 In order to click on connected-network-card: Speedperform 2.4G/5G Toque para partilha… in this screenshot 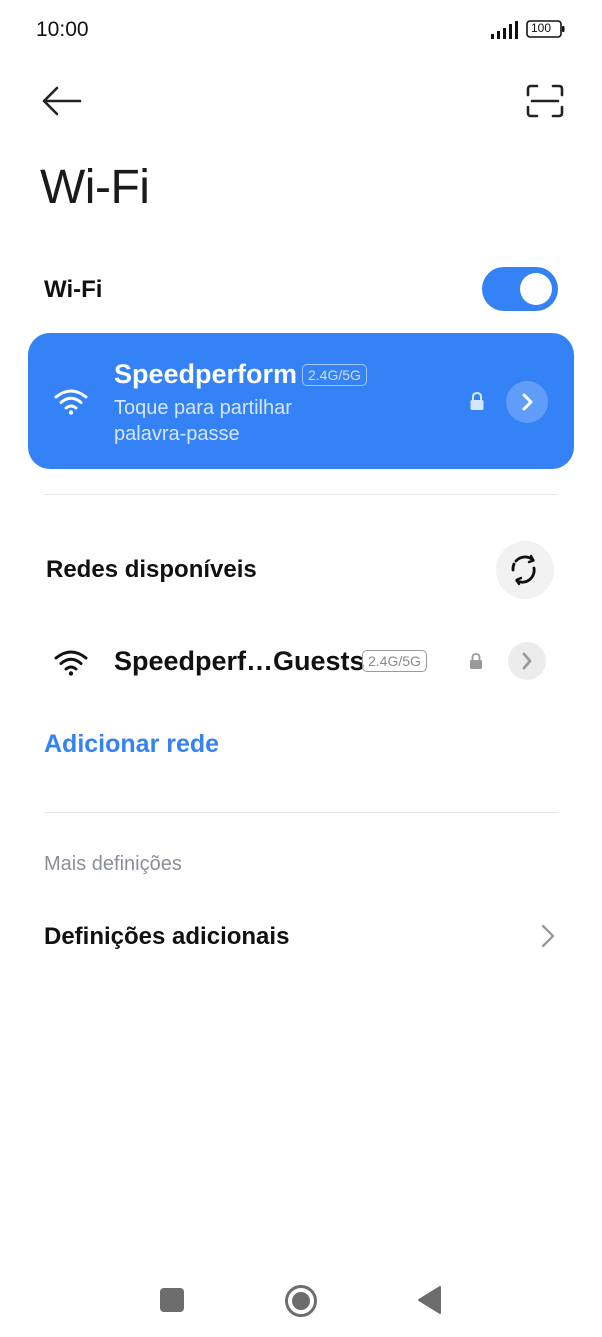, I will do `click(301, 401)`.